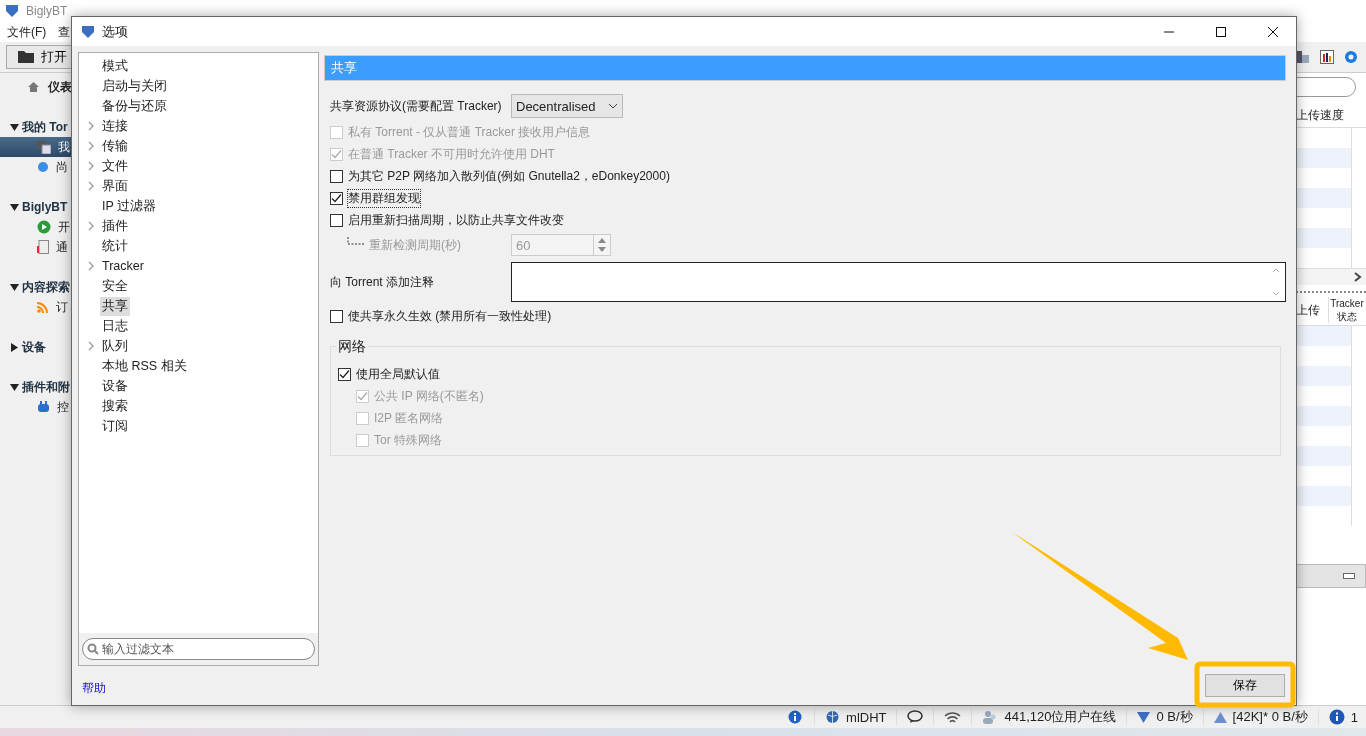 This screenshot has height=736, width=1366. What do you see at coordinates (1060, 717) in the screenshot?
I see `users-online: 441,120位用户在线` at bounding box center [1060, 717].